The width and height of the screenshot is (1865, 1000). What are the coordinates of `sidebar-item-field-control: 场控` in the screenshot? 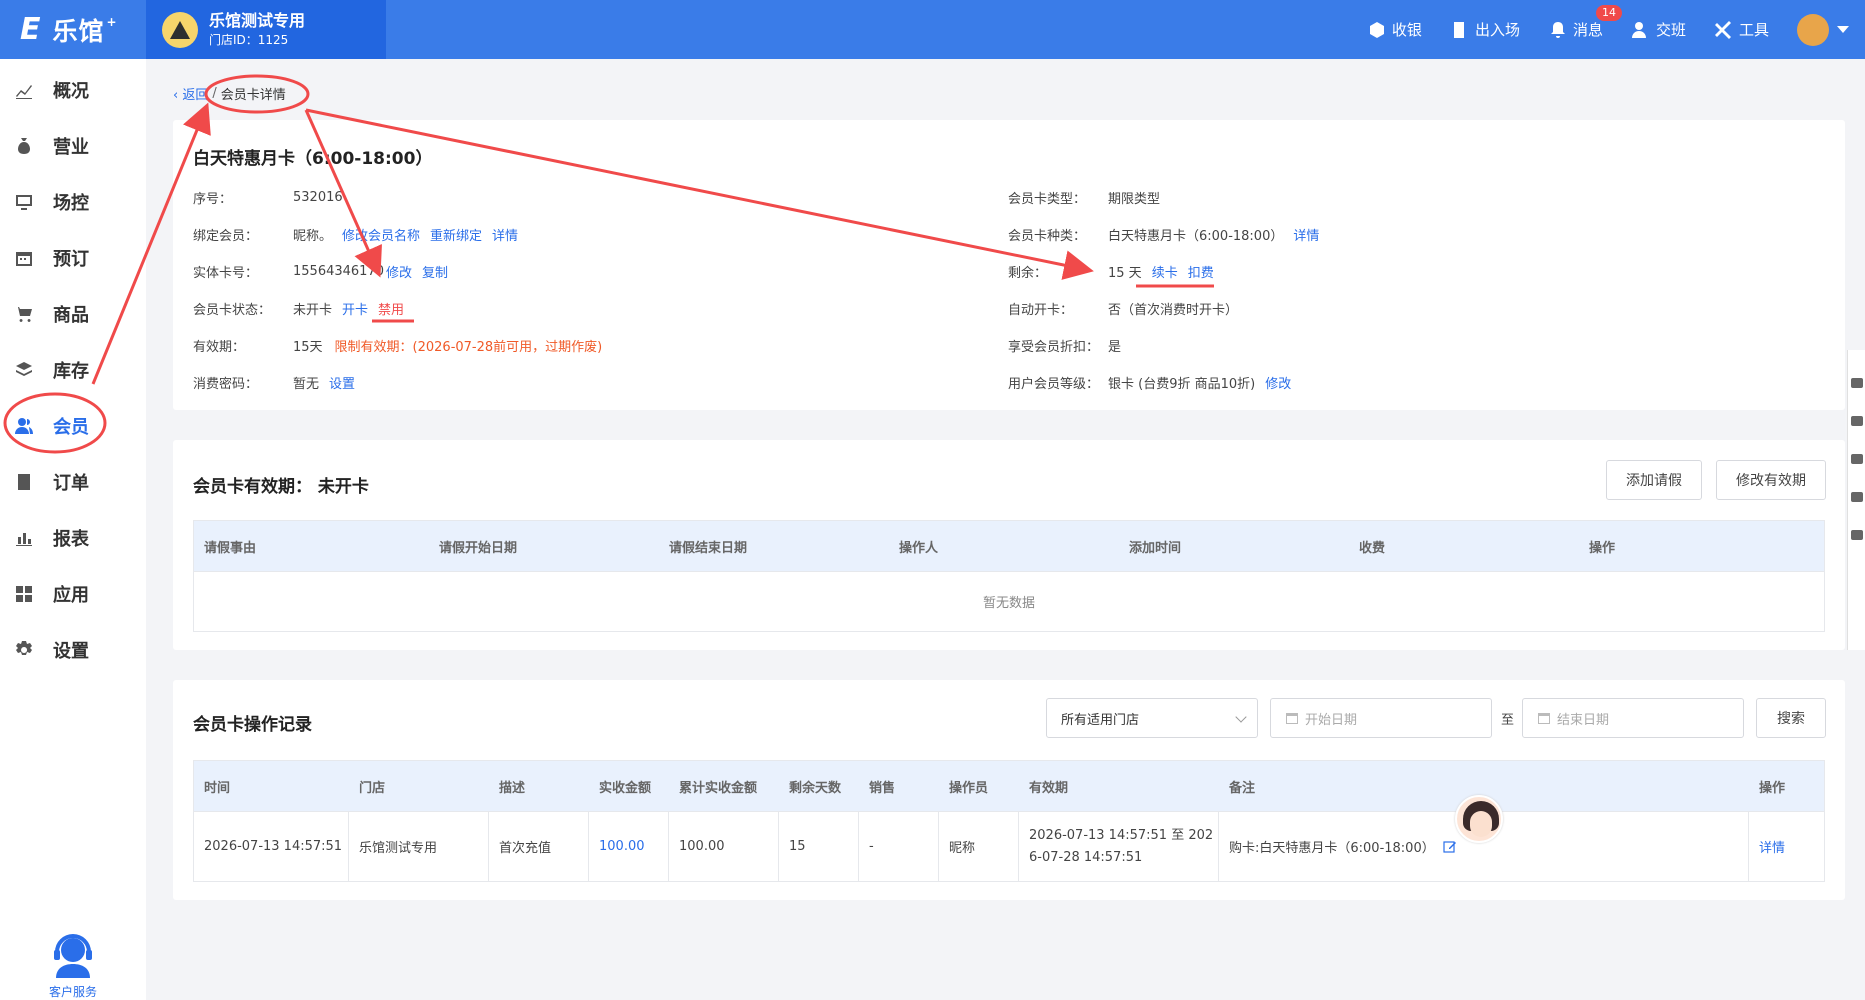 It's located at (73, 202).